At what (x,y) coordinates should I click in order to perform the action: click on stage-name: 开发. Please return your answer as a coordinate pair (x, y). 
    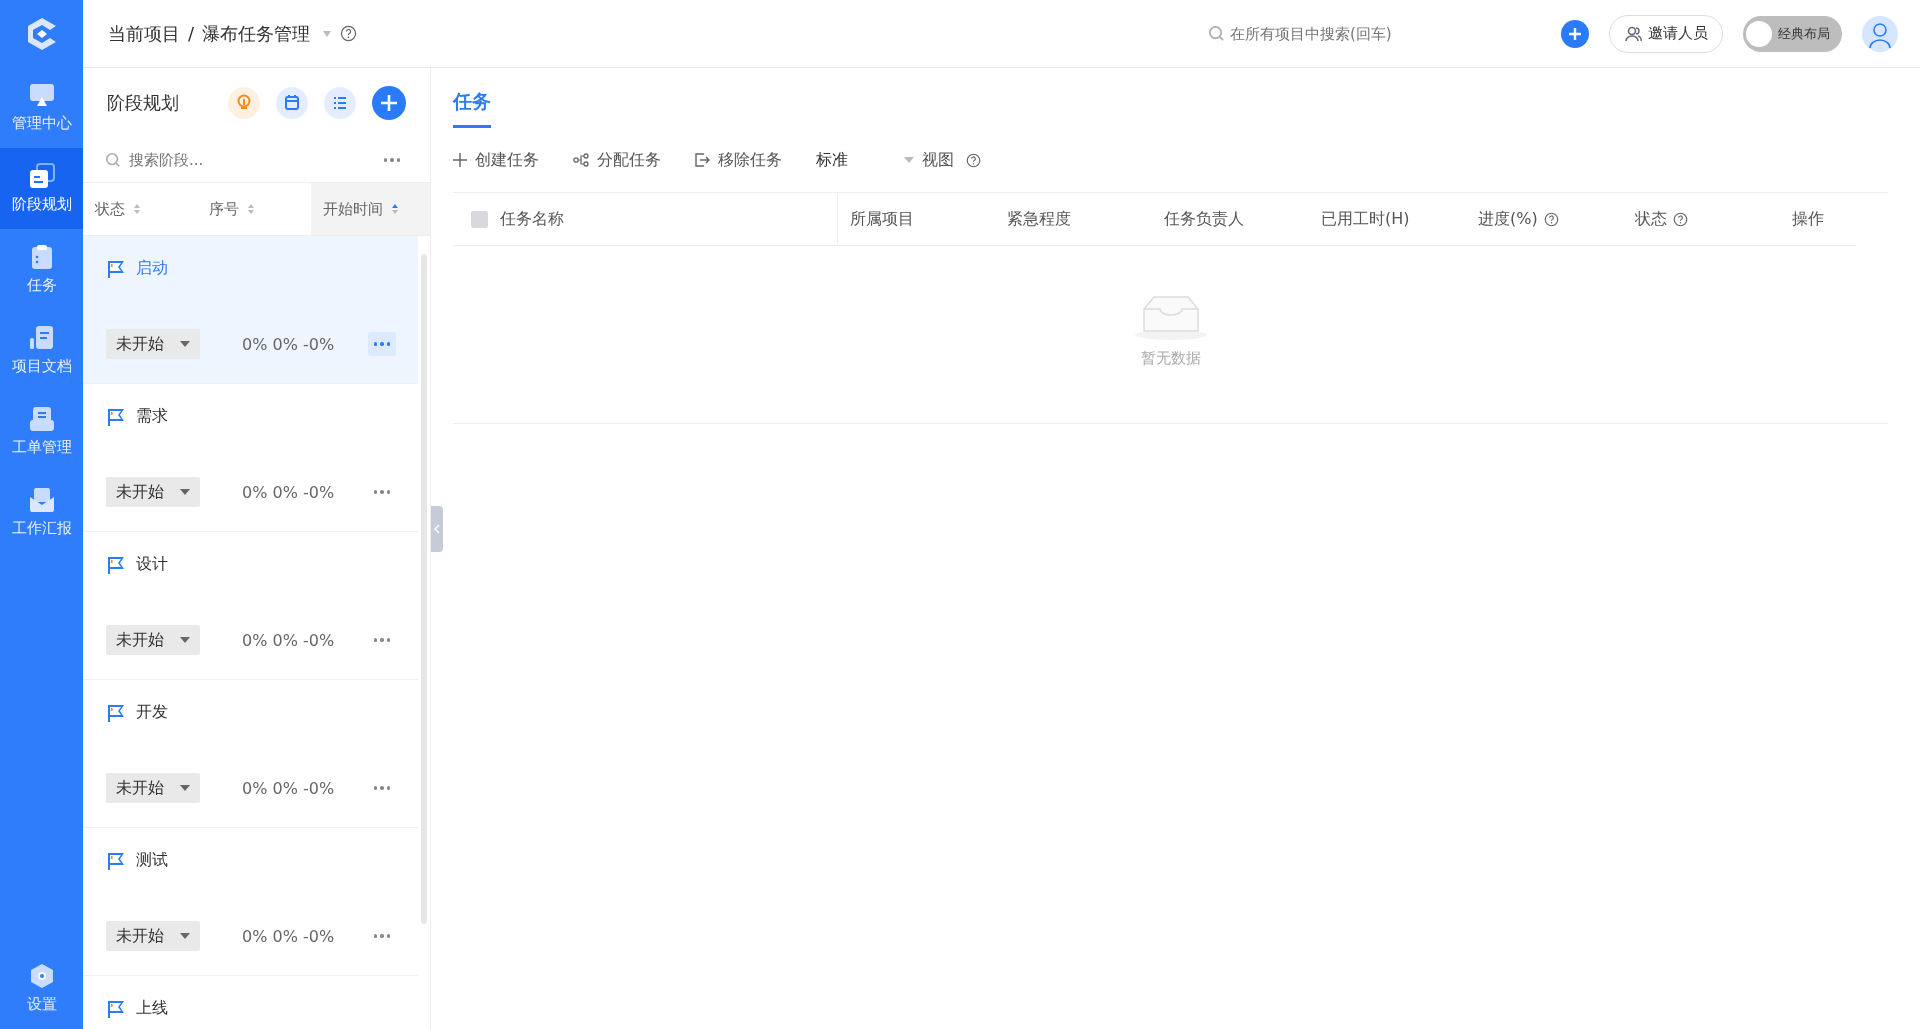
    Looking at the image, I should click on (152, 712).